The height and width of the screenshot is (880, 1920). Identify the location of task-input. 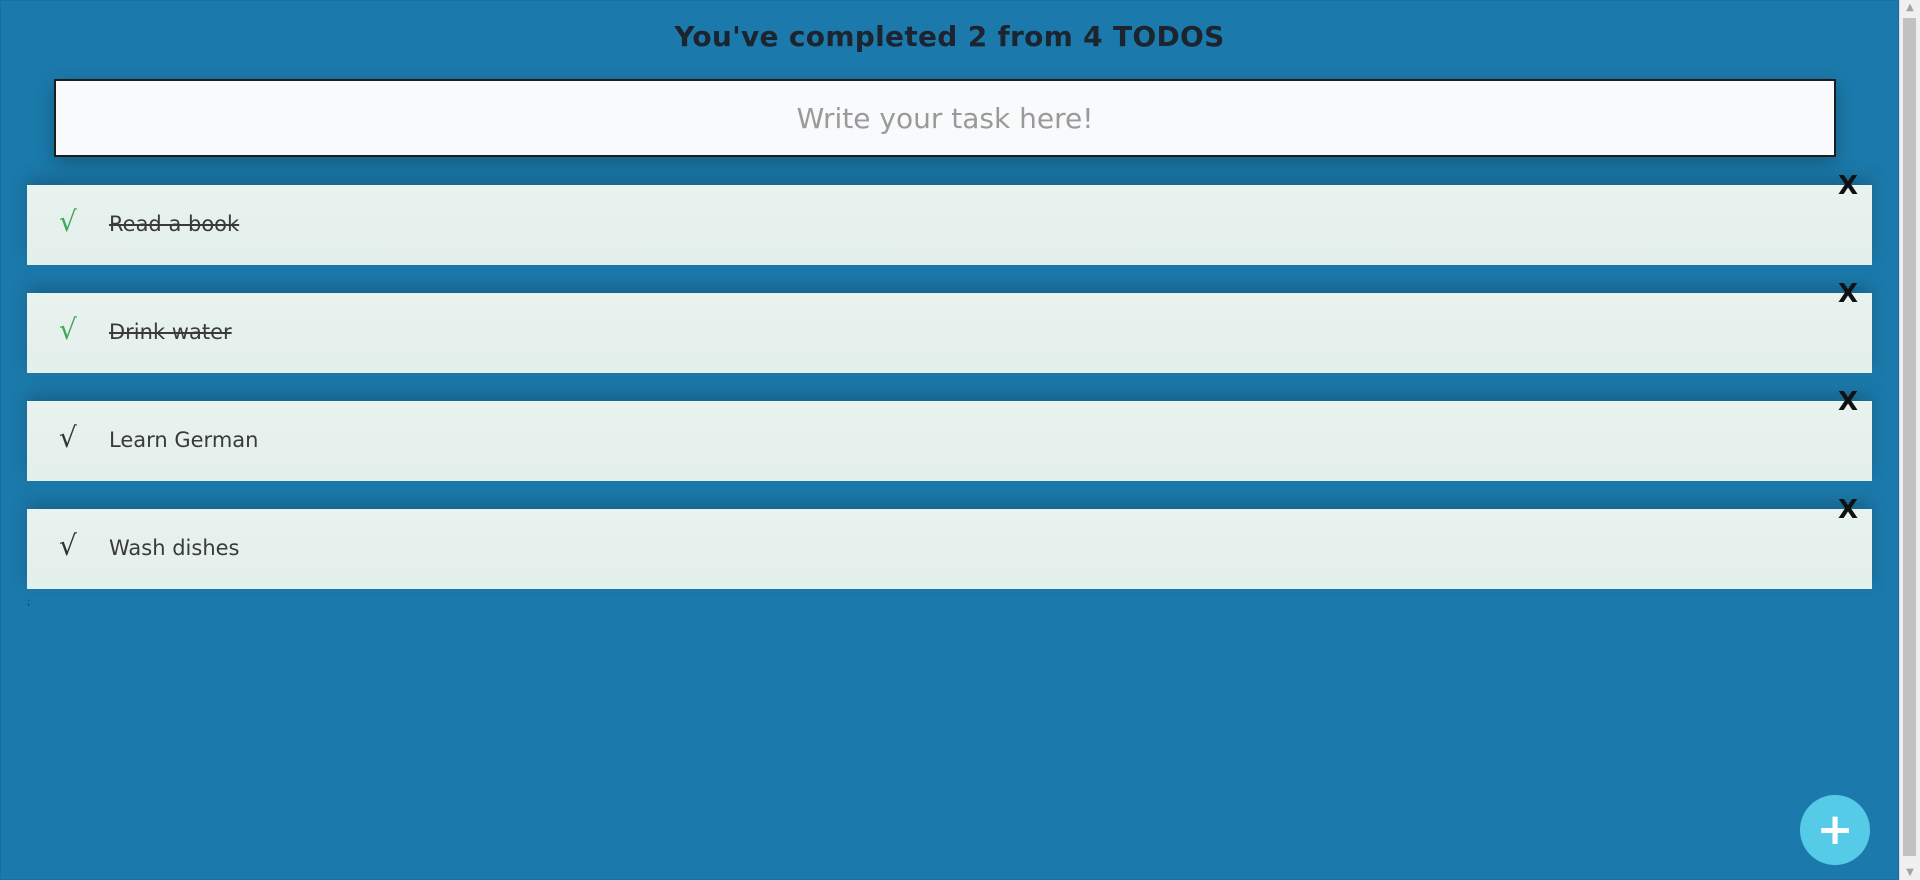
(945, 118).